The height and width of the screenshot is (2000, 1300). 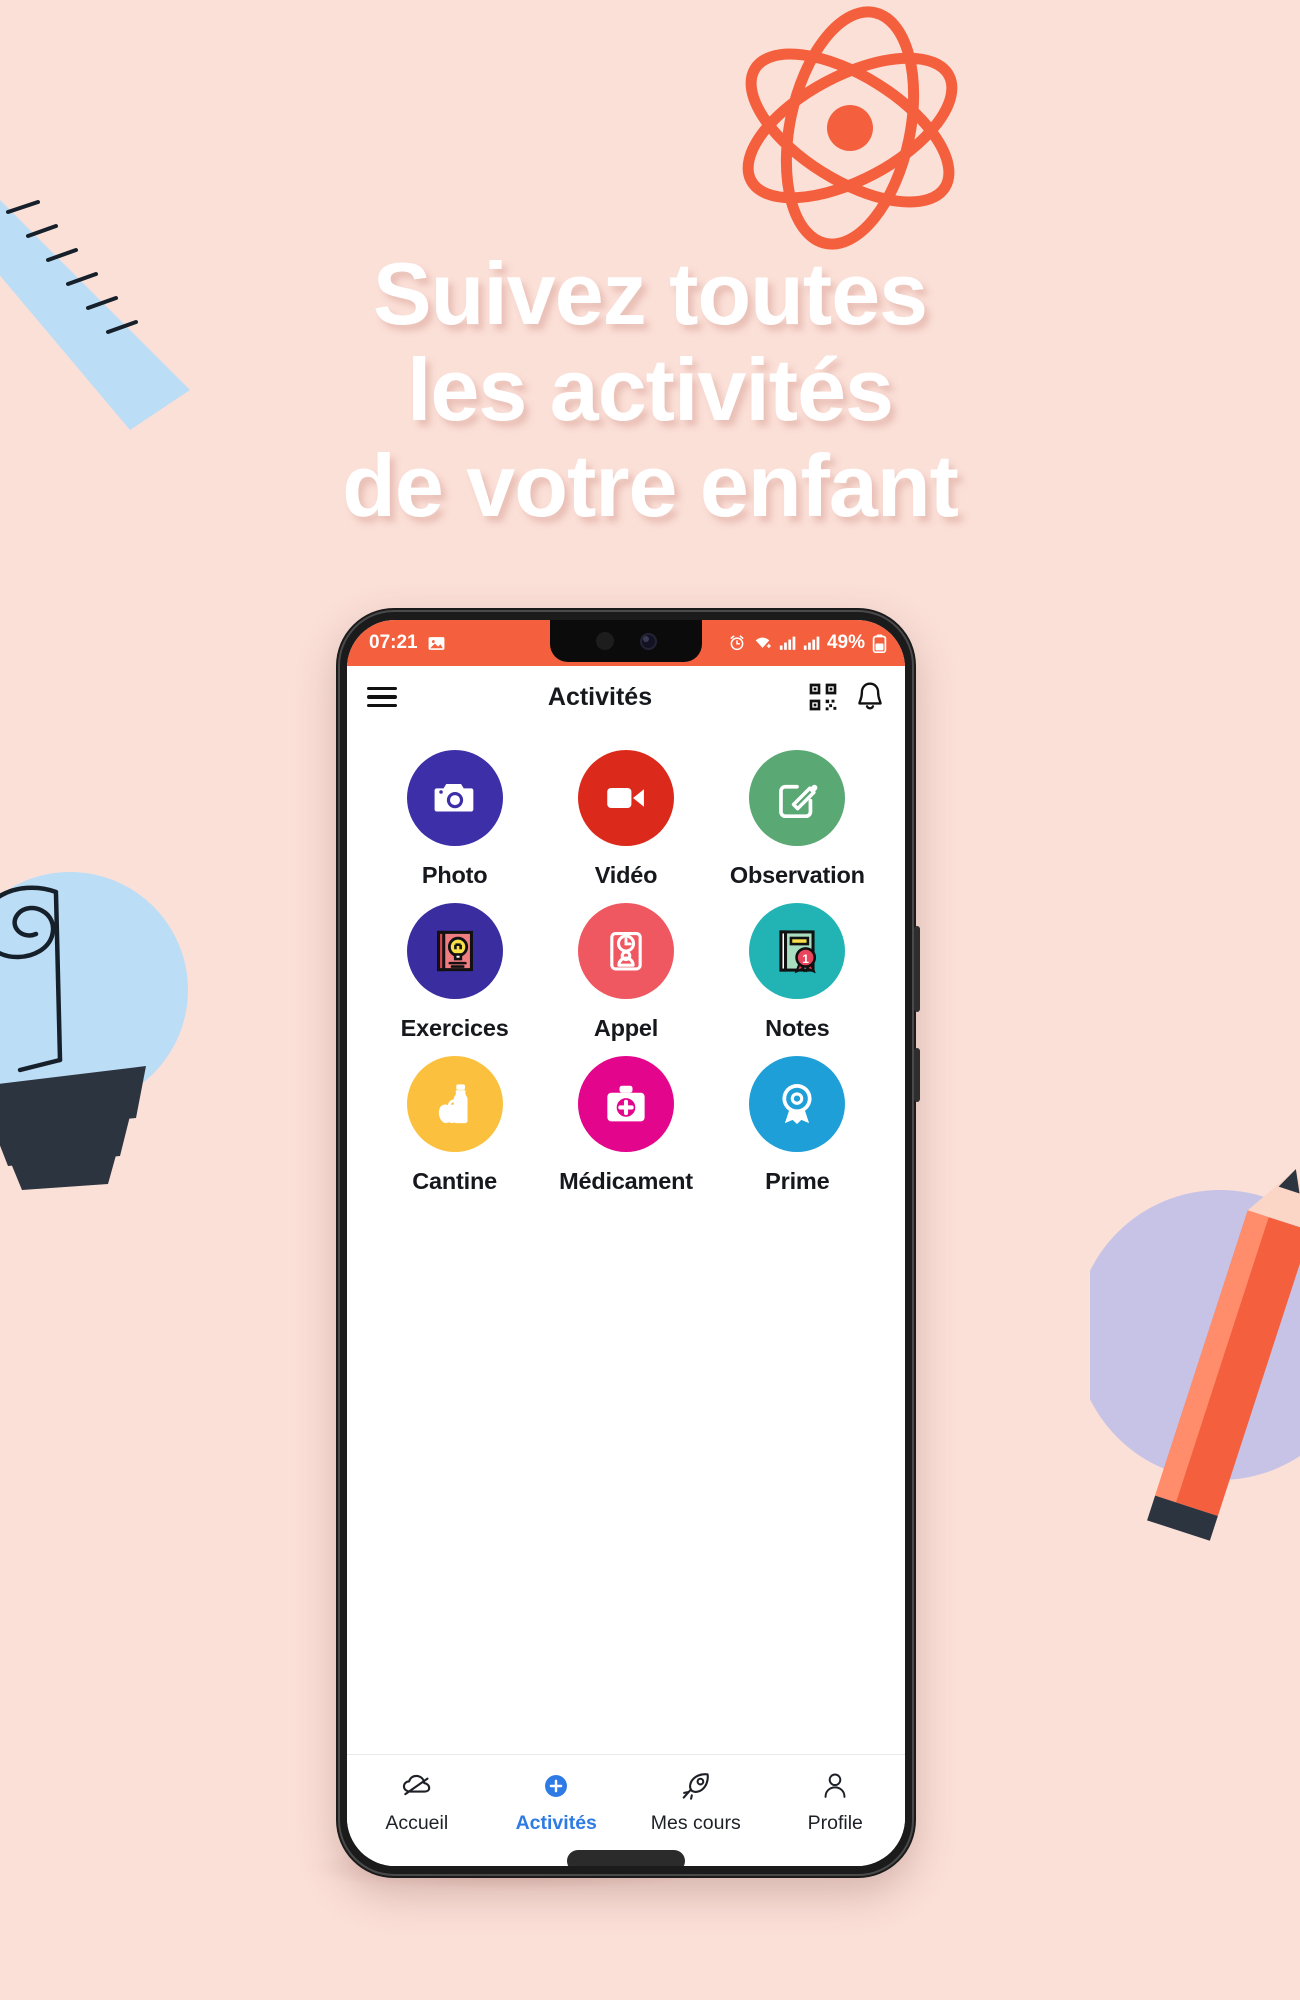 What do you see at coordinates (850, 128) in the screenshot?
I see `atom-illustration` at bounding box center [850, 128].